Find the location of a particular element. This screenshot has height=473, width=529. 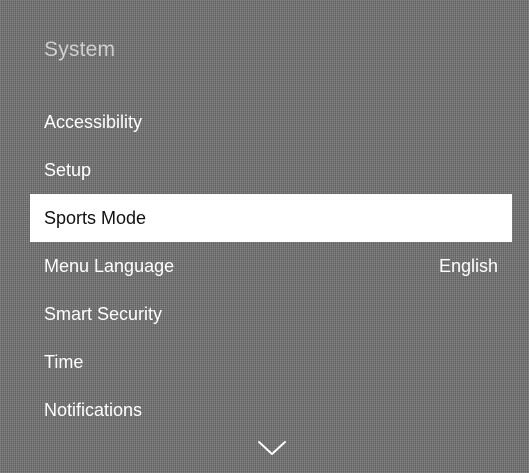

chevron-down-glyph is located at coordinates (272, 448).